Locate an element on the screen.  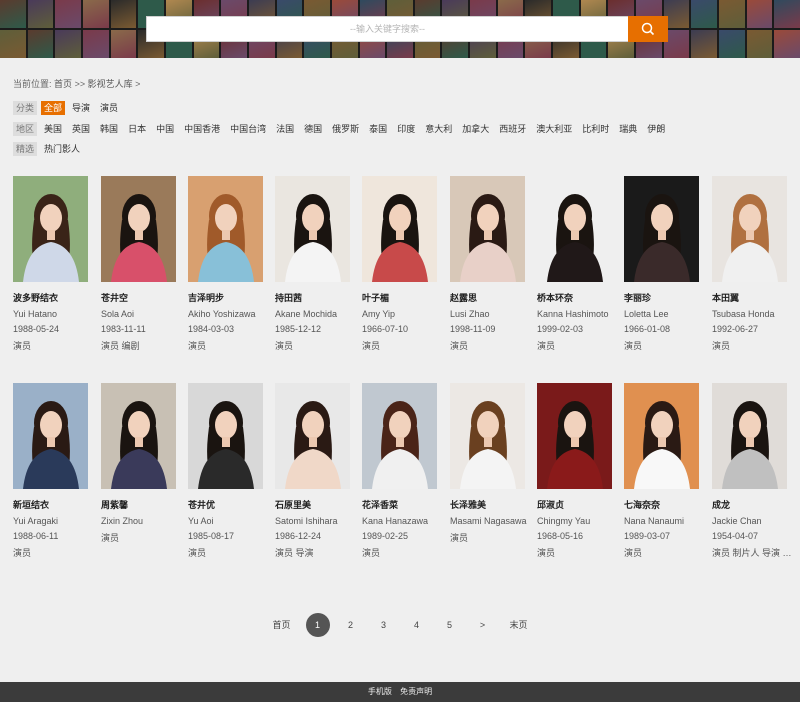
page-number-link: 5 is located at coordinates (450, 625).